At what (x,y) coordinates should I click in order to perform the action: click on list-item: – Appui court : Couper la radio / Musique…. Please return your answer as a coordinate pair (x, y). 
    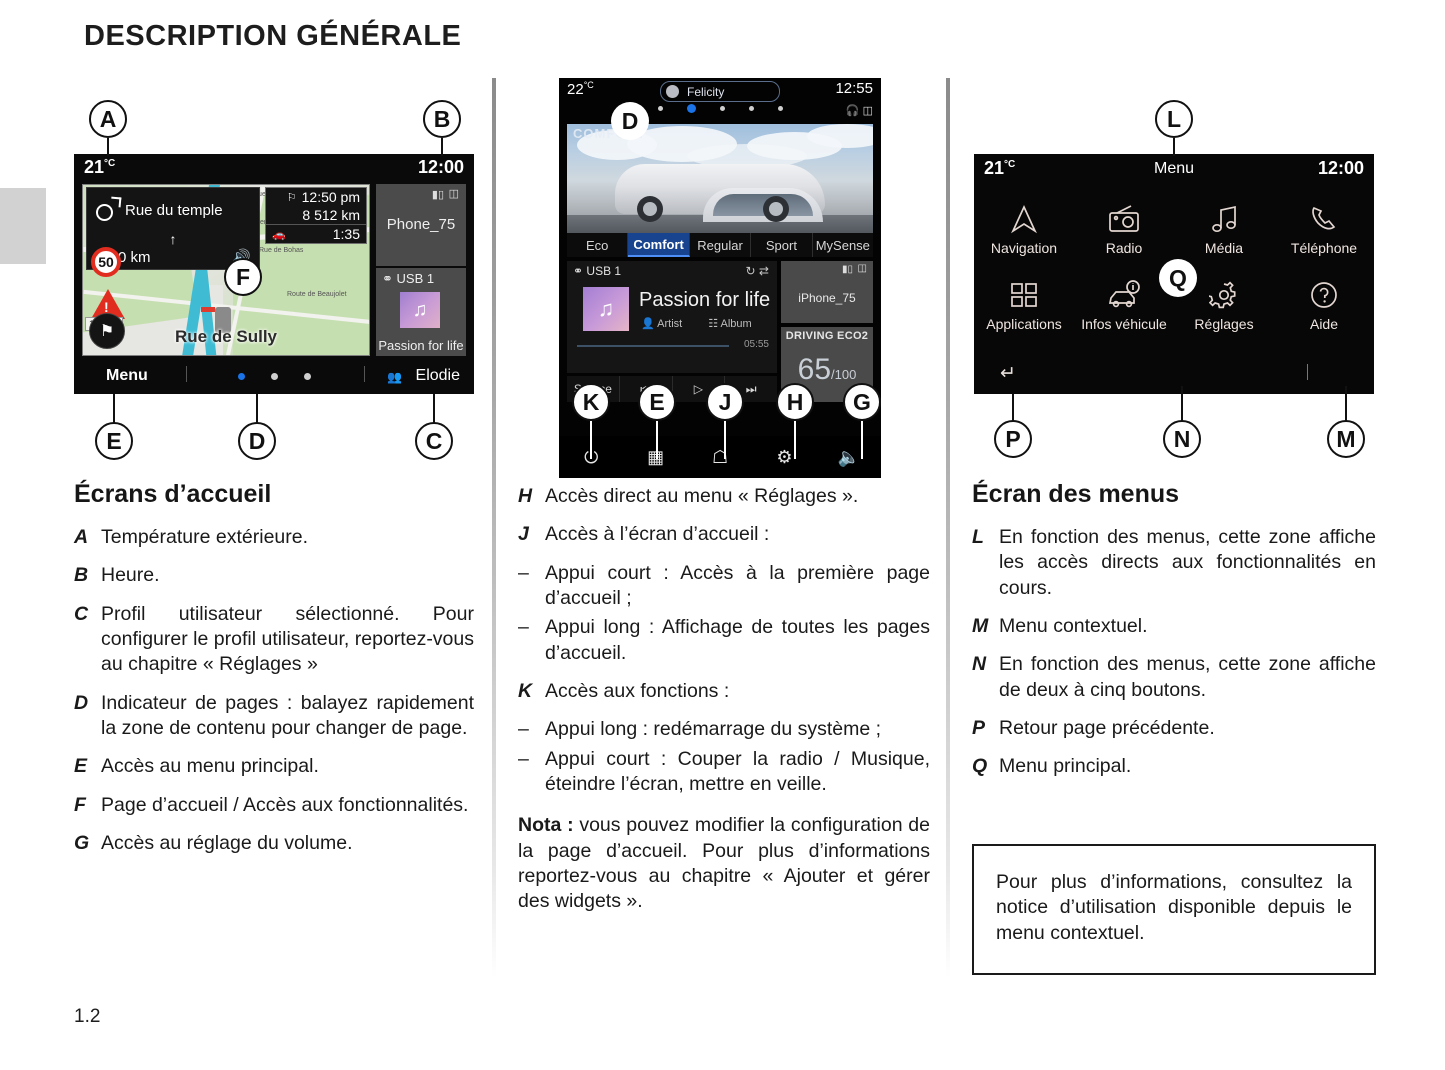
    Looking at the image, I should click on (724, 771).